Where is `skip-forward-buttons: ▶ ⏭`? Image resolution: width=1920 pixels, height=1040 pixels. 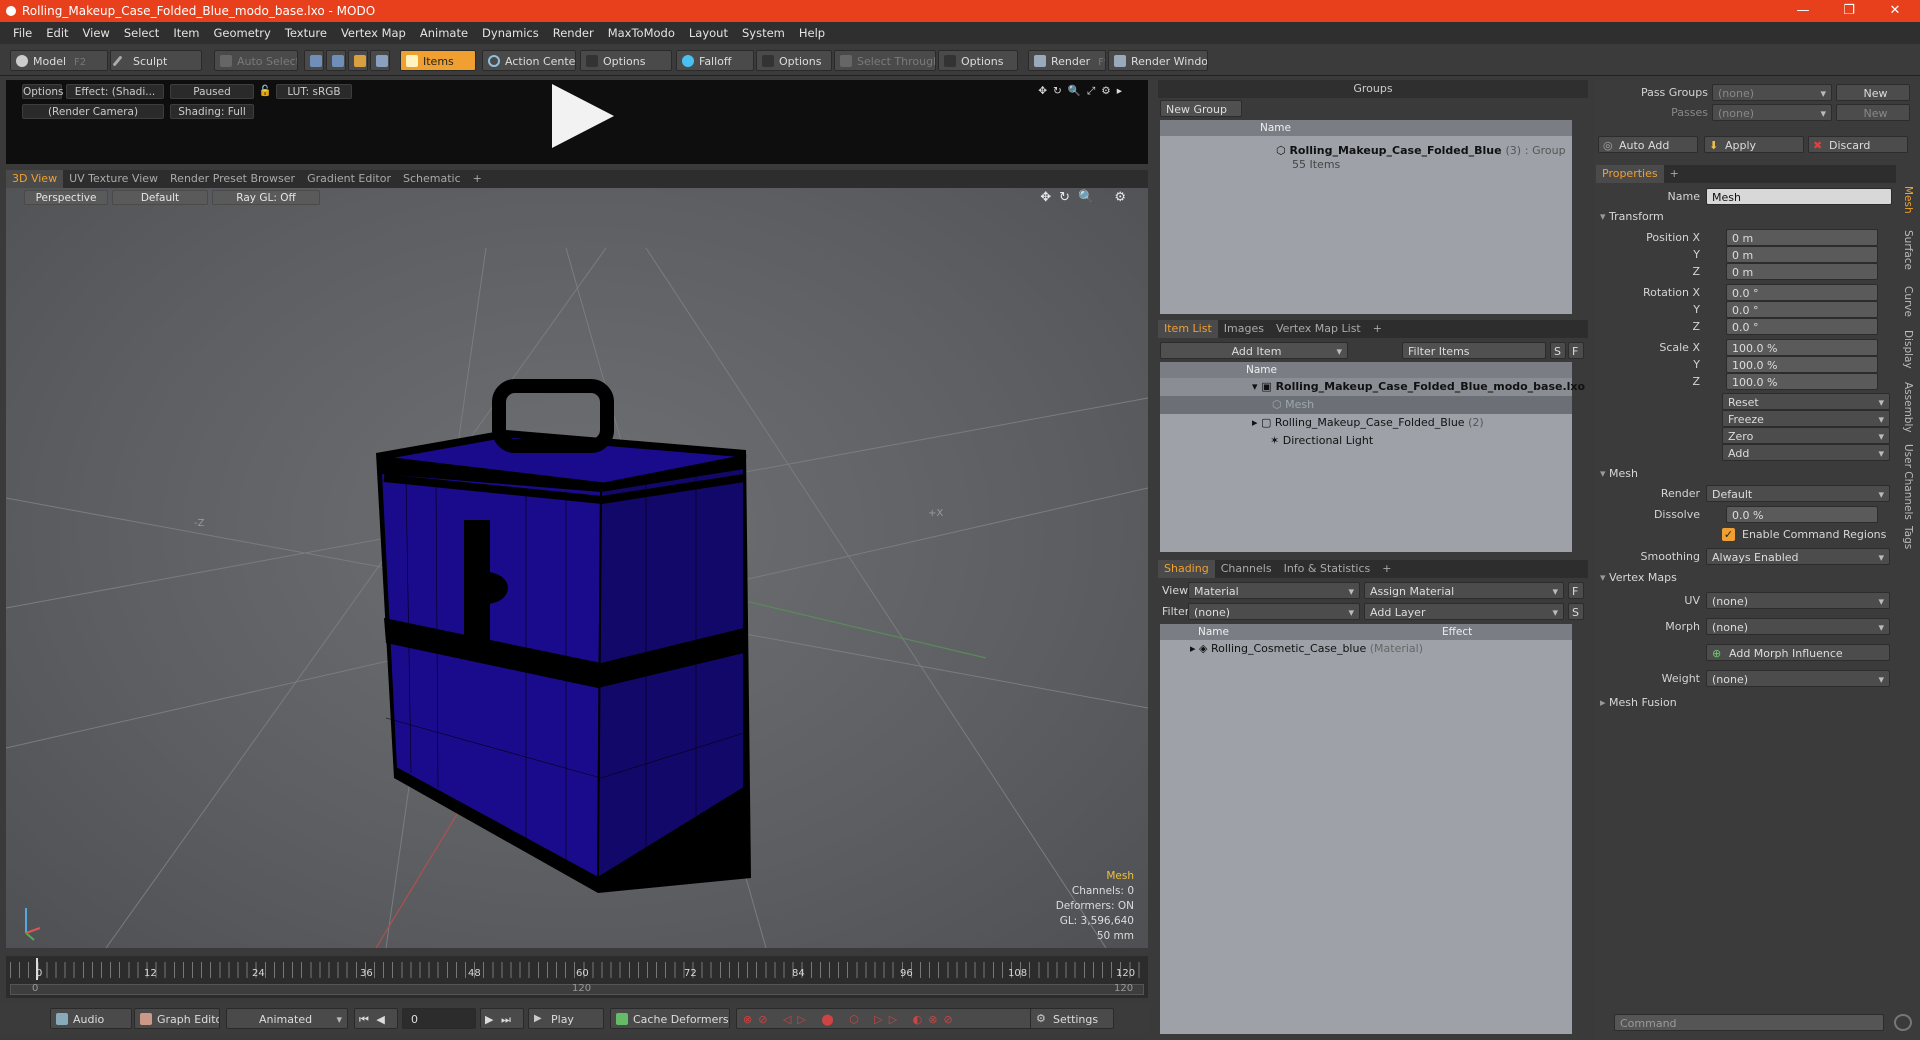 skip-forward-buttons: ▶ ⏭ is located at coordinates (502, 1018).